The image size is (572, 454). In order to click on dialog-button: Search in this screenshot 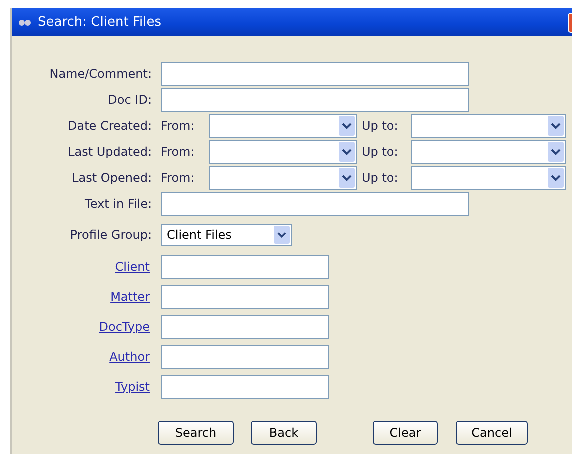, I will do `click(196, 433)`.